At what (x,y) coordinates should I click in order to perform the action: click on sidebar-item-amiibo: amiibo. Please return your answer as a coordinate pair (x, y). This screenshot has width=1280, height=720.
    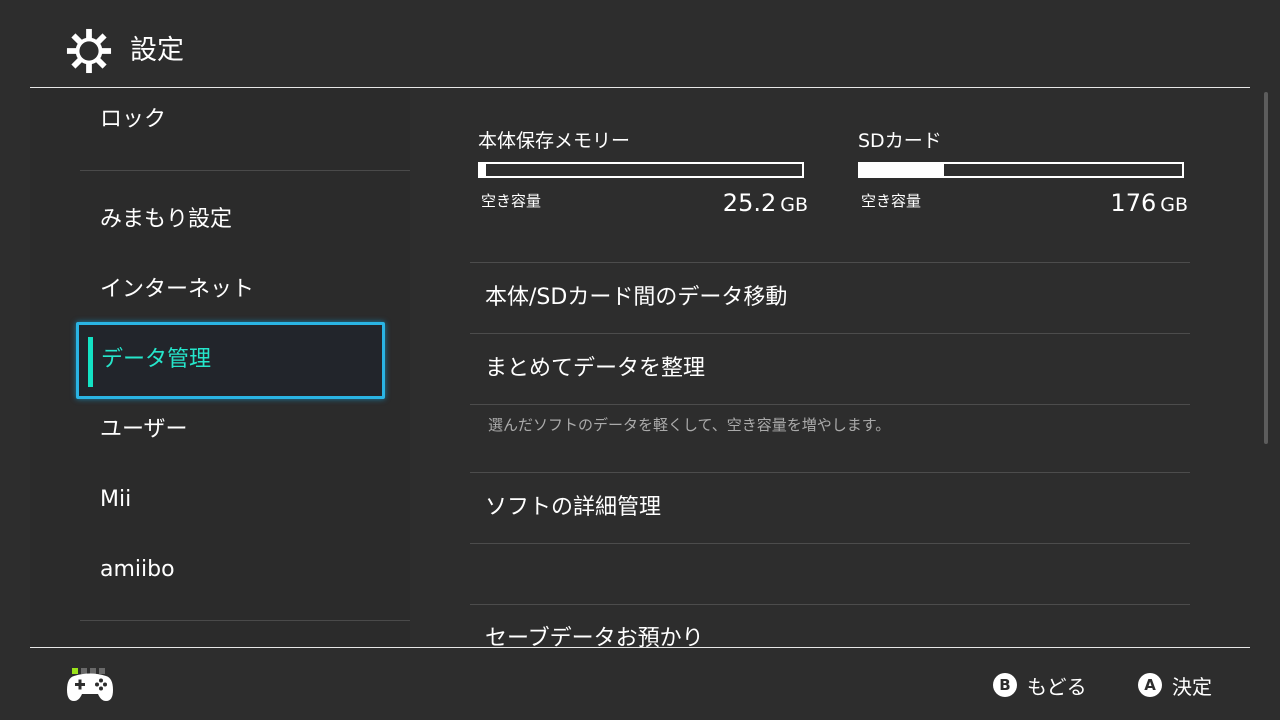
    Looking at the image, I should click on (137, 570).